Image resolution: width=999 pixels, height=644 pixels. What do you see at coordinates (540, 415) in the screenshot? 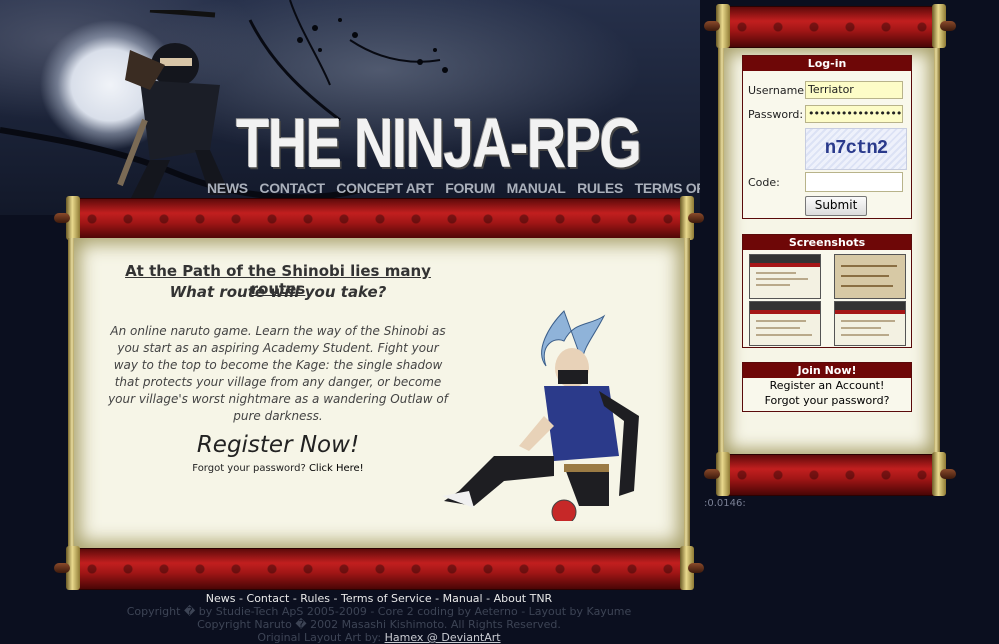
I see `seated-ninja-character-art` at bounding box center [540, 415].